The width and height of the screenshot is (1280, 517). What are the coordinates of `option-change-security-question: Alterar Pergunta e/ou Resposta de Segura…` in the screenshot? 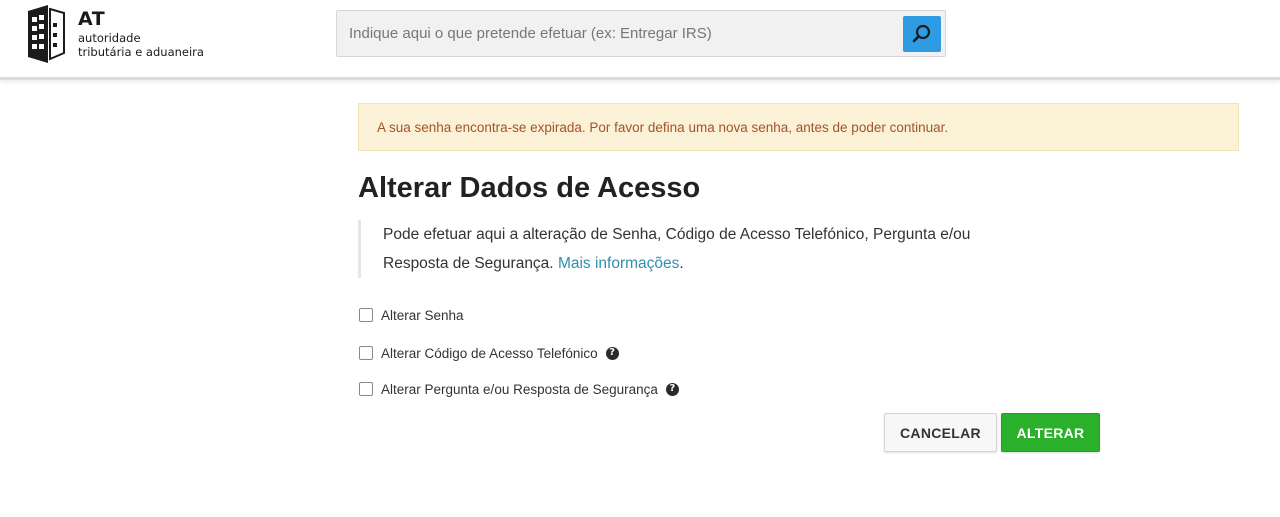 It's located at (519, 389).